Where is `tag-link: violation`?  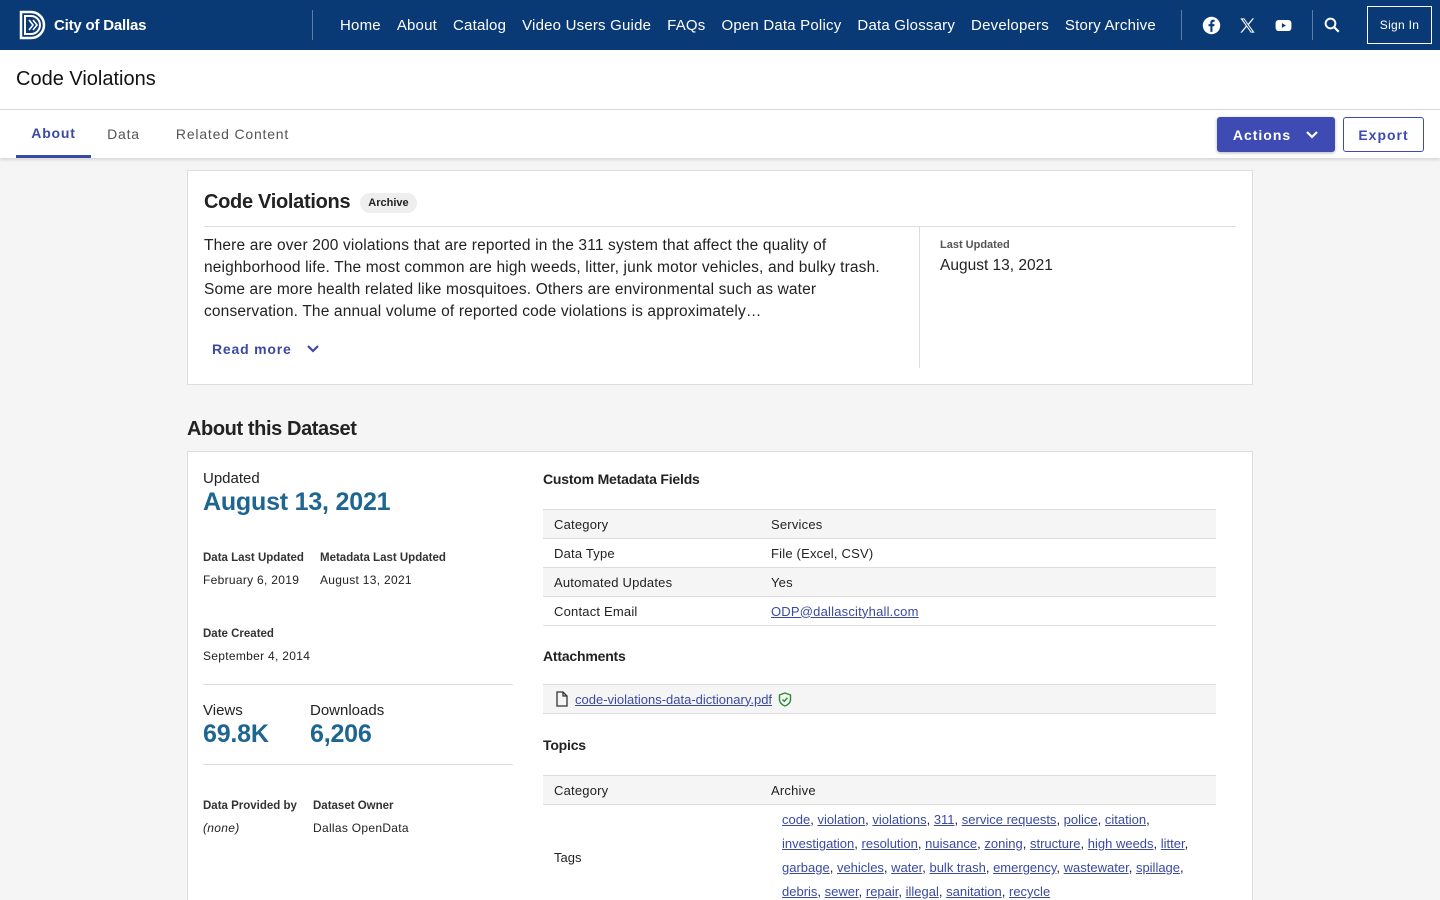 tag-link: violation is located at coordinates (841, 819).